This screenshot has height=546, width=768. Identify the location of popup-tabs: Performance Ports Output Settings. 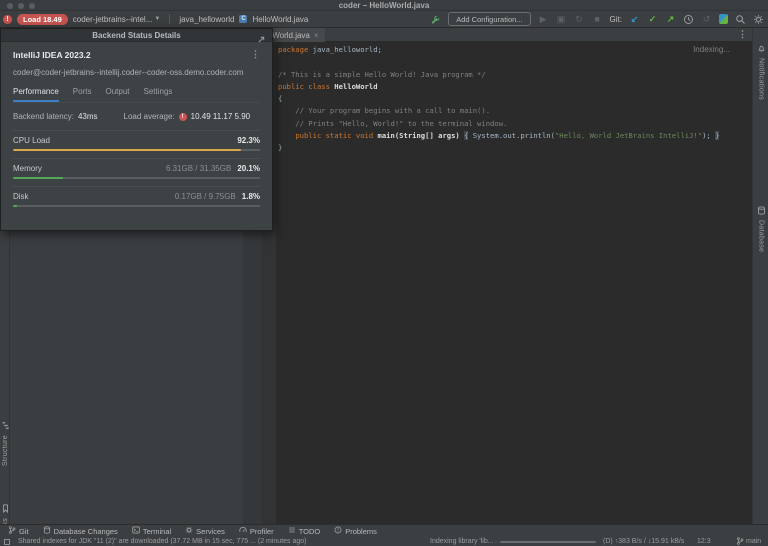
(136, 95).